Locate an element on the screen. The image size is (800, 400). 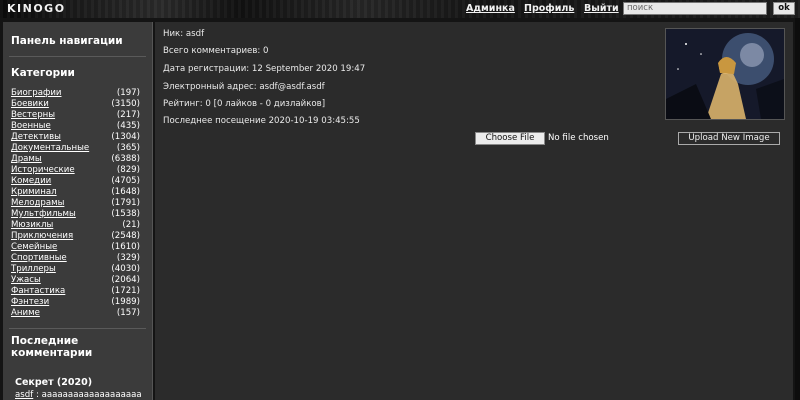
category-count: (197) is located at coordinates (128, 93).